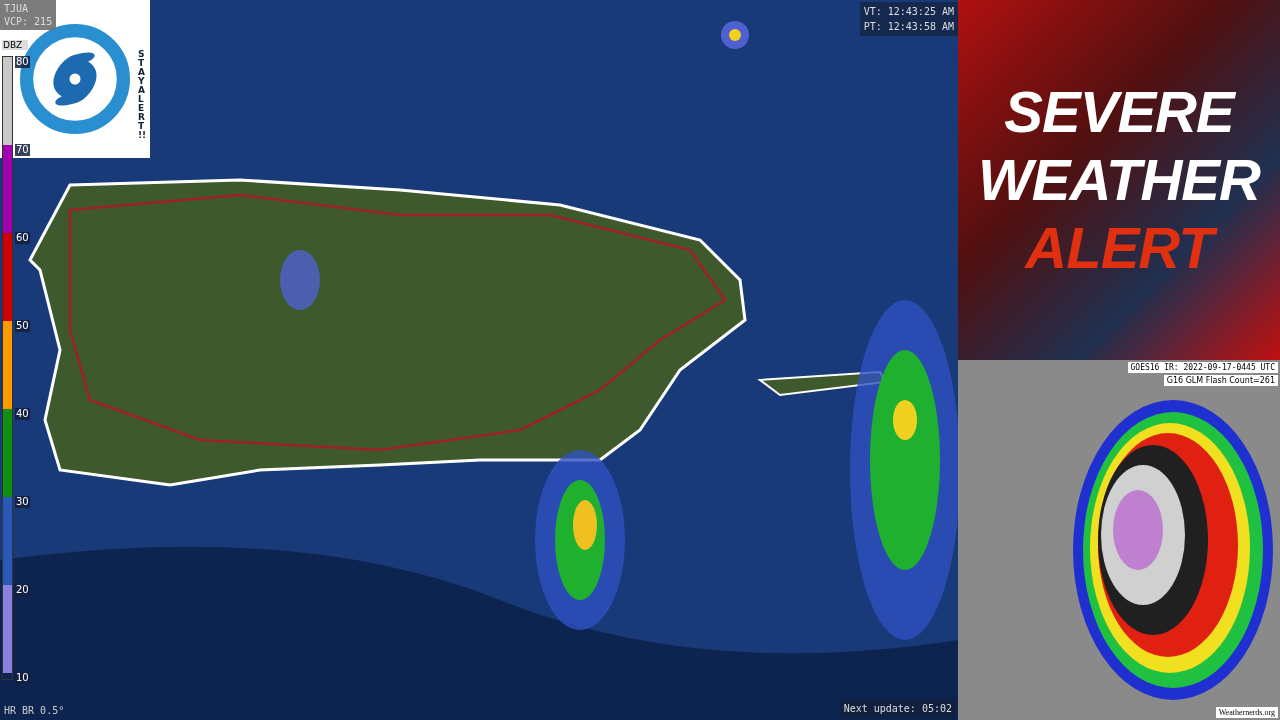 The height and width of the screenshot is (720, 1280). I want to click on scale-label: 30, so click(22, 502).